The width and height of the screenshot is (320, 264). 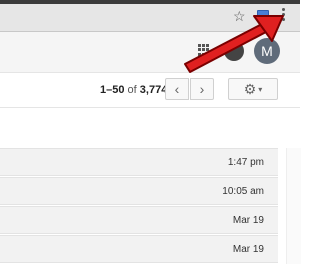 I want to click on gear-icon: ⚙, so click(x=250, y=89).